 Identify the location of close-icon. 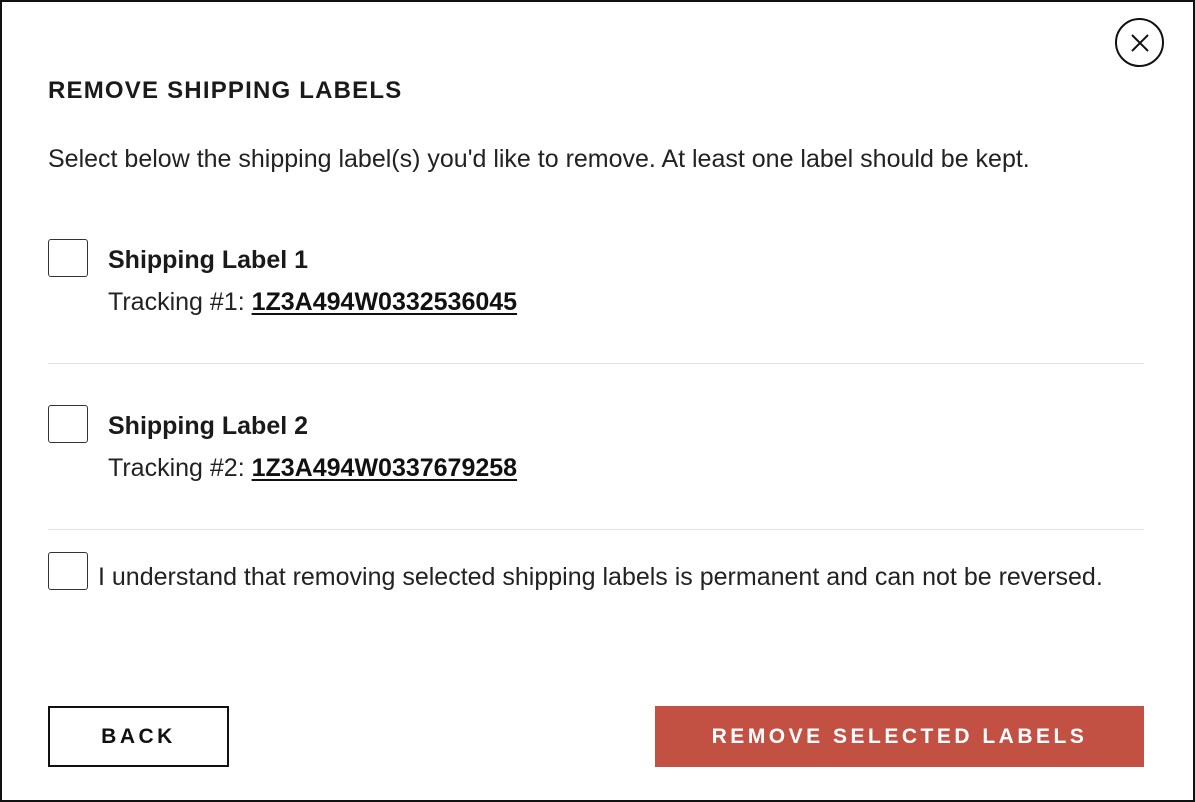
(1139, 42).